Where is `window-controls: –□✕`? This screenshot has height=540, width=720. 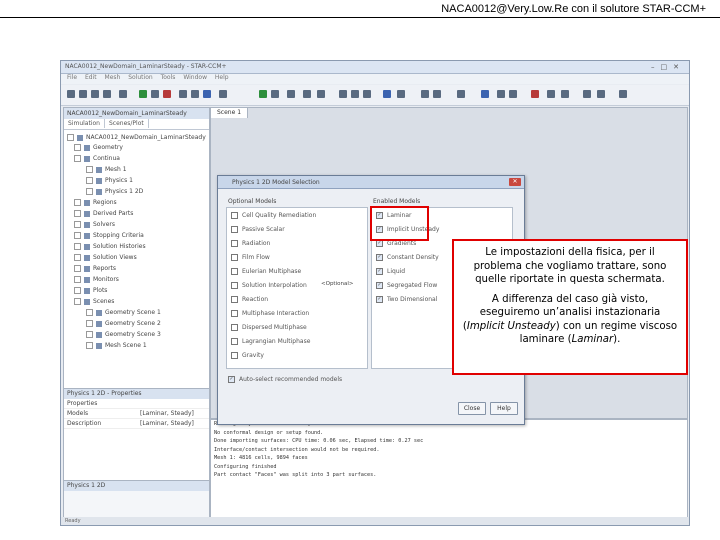 window-controls: –□✕ is located at coordinates (668, 67).